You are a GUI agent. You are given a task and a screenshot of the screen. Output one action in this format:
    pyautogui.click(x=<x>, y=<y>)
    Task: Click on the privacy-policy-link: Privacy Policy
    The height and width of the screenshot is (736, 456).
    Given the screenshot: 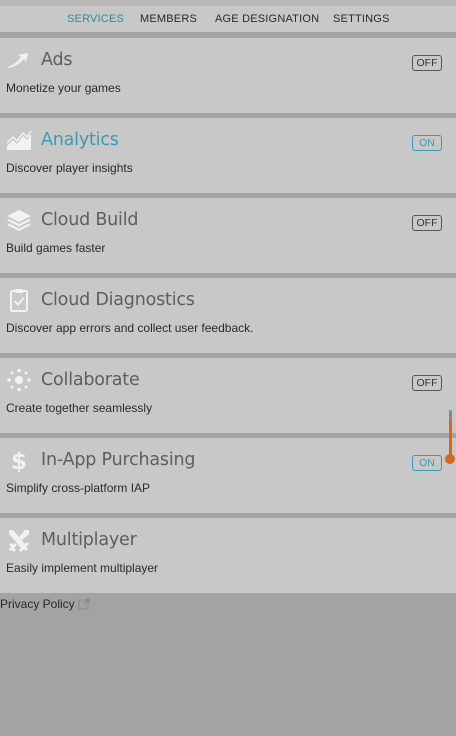 What is the action you would take?
    pyautogui.click(x=45, y=605)
    